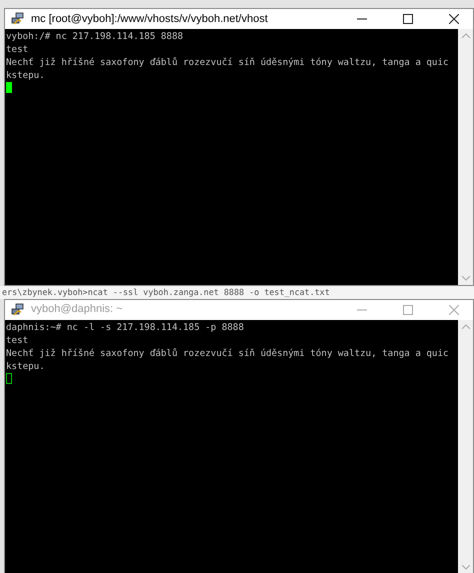 This screenshot has height=573, width=474. I want to click on terminal-line: daphnis:~# nc -l -s 217.198.114.185 -p 8888, so click(125, 327).